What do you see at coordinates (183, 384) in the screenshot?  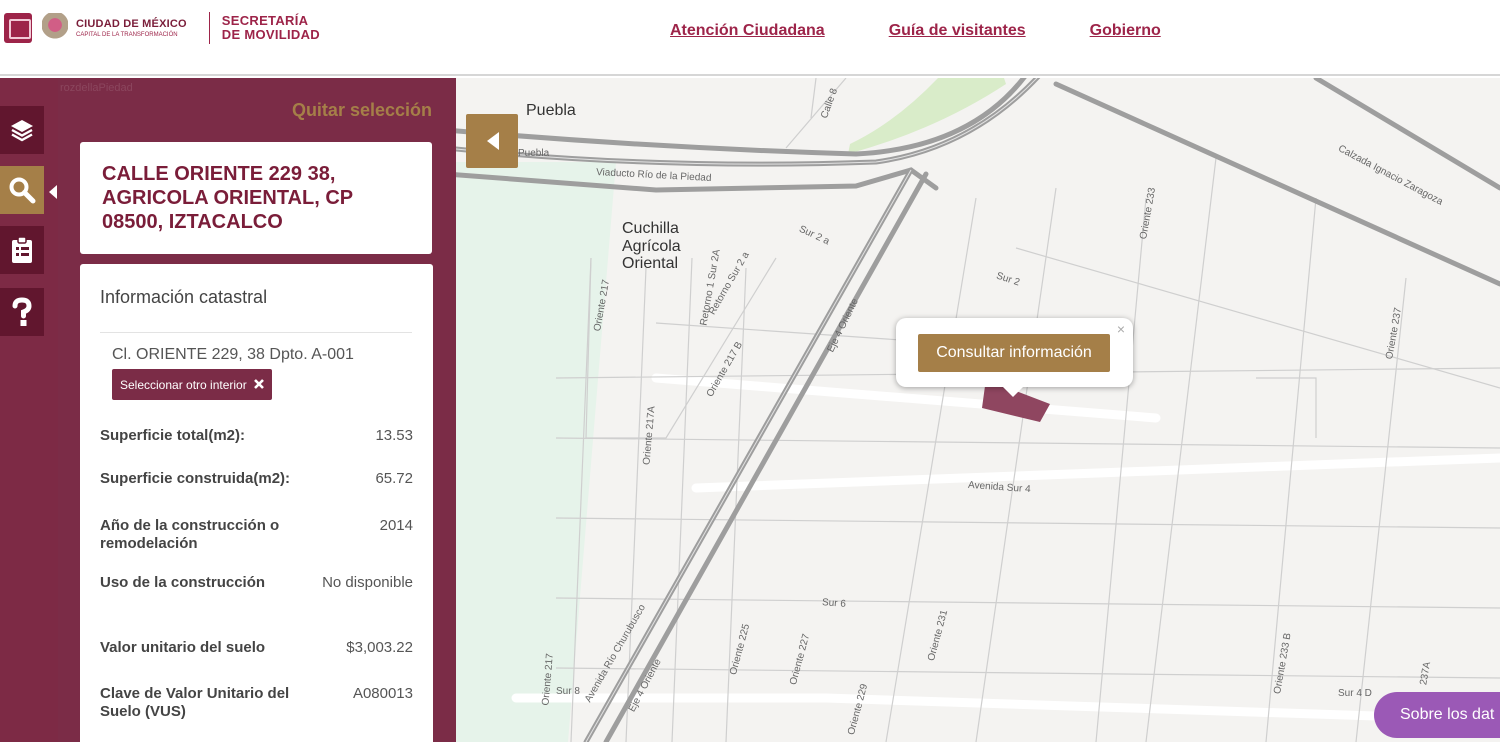 I see `select-other-interior-label: Seleccionar otro interior` at bounding box center [183, 384].